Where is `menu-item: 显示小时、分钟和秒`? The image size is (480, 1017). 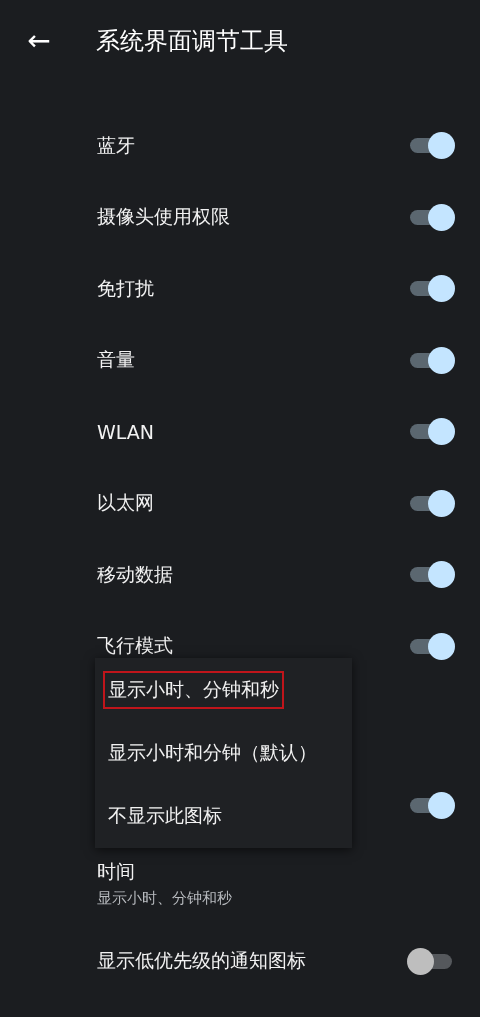
menu-item: 显示小时、分钟和秒 is located at coordinates (193, 689).